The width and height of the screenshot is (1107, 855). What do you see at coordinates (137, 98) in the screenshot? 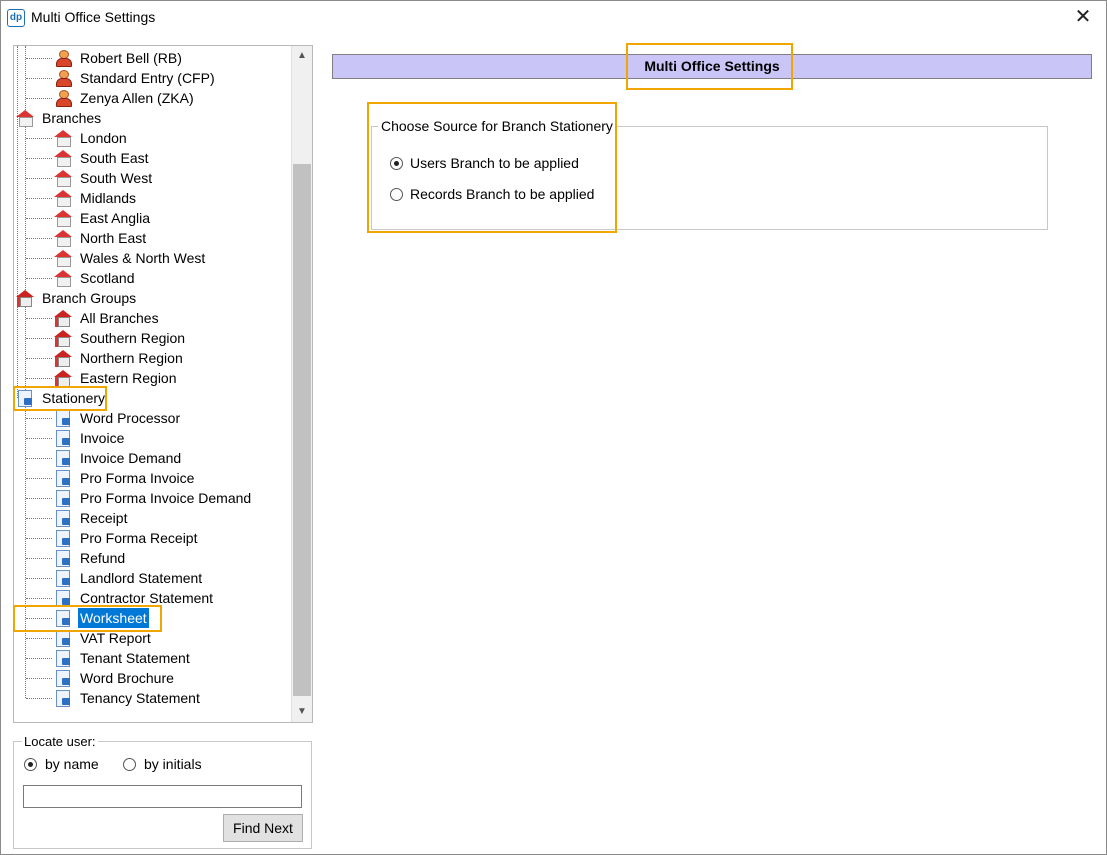
I see `tree-item-label: Zenya Allen (ZKA)` at bounding box center [137, 98].